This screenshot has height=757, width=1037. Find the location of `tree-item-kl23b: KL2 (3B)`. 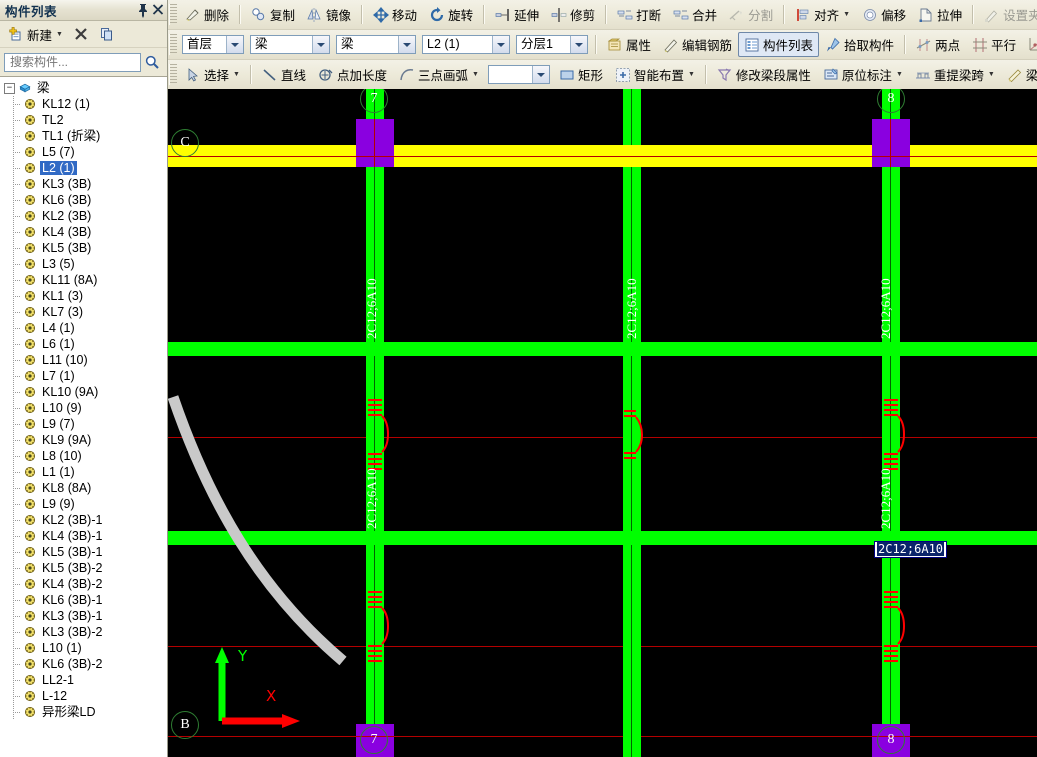

tree-item-kl23b: KL2 (3B) is located at coordinates (83, 216).